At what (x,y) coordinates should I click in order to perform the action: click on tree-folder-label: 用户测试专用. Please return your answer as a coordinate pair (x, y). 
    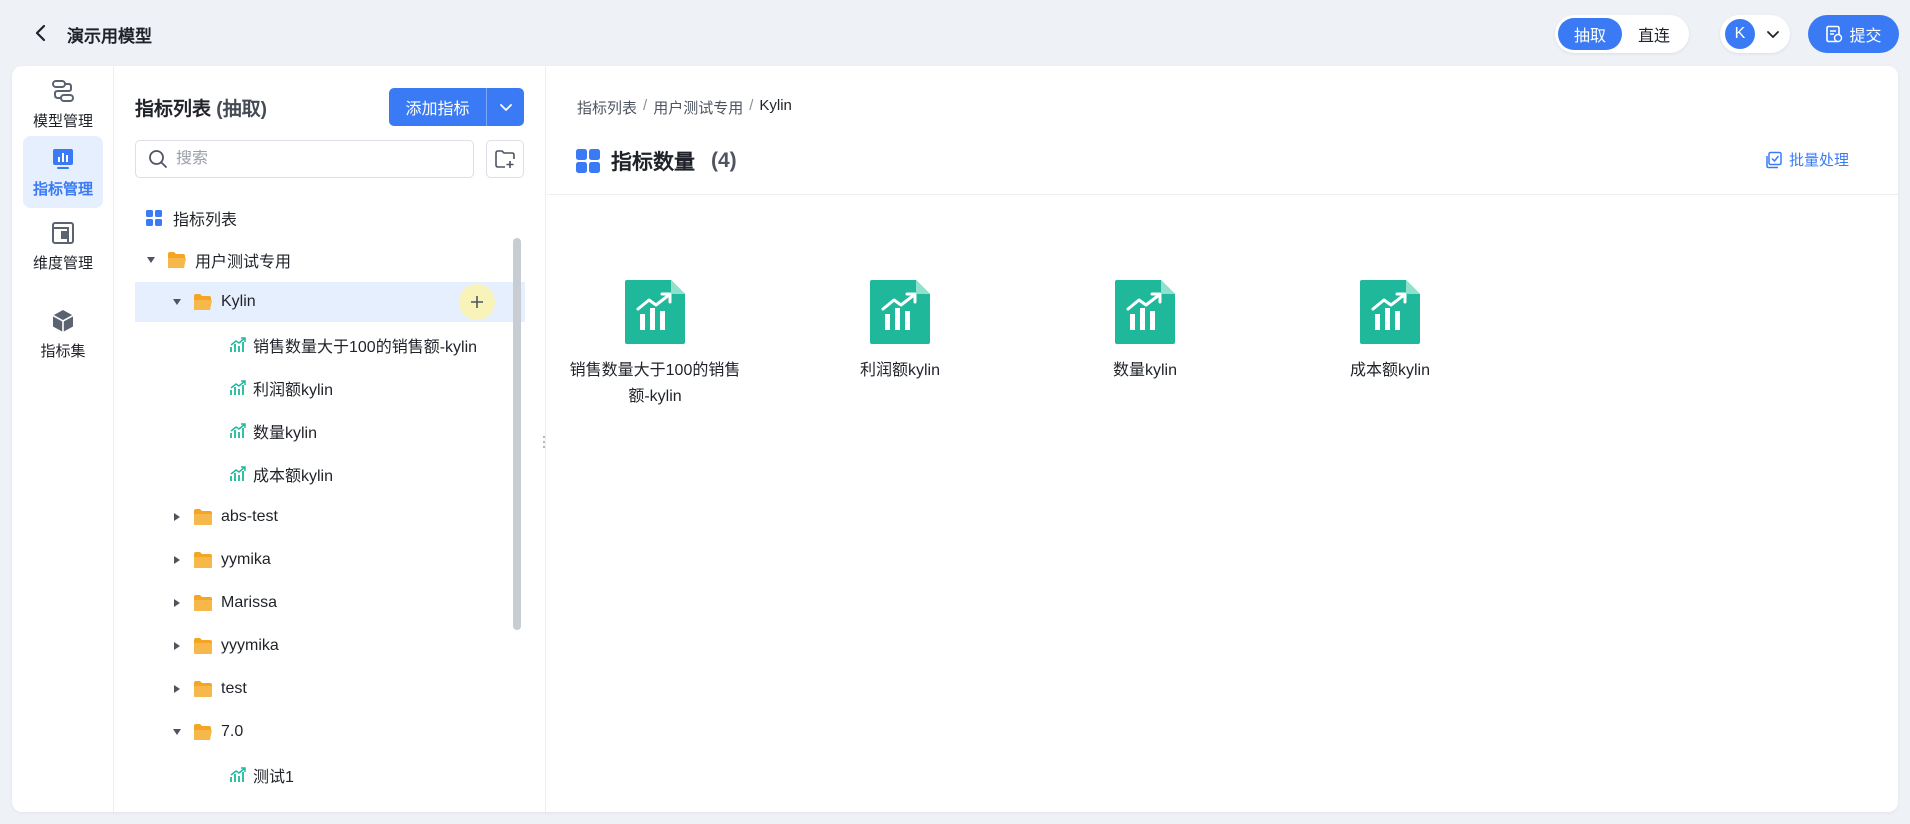
    Looking at the image, I should click on (243, 262).